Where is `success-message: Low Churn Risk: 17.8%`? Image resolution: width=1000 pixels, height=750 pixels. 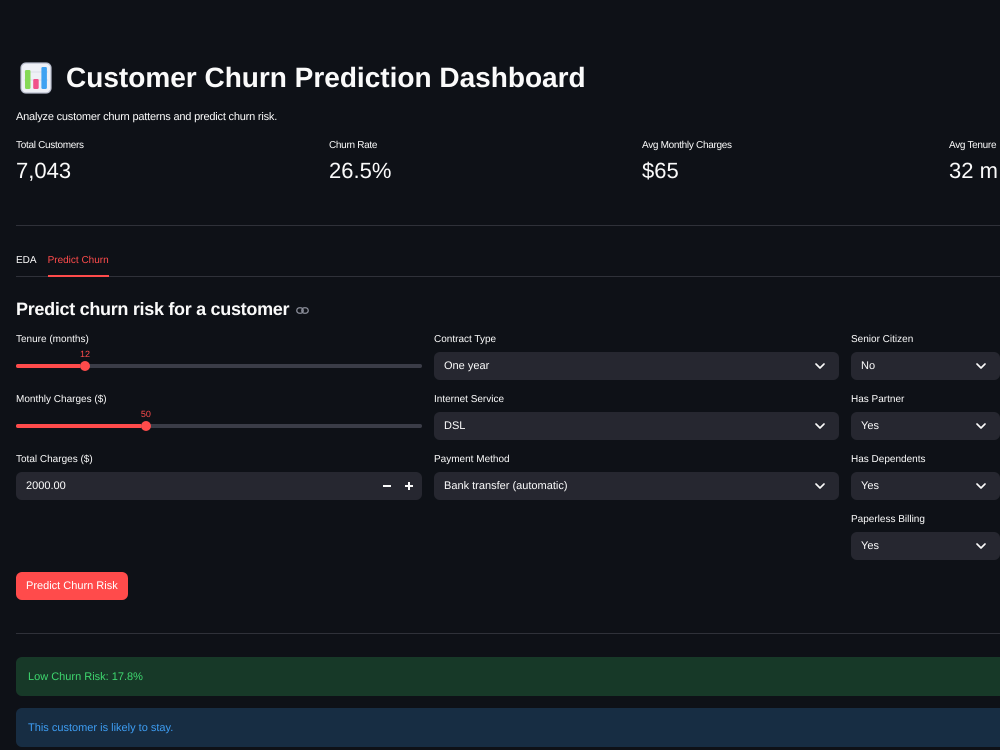
success-message: Low Churn Risk: 17.8% is located at coordinates (508, 676).